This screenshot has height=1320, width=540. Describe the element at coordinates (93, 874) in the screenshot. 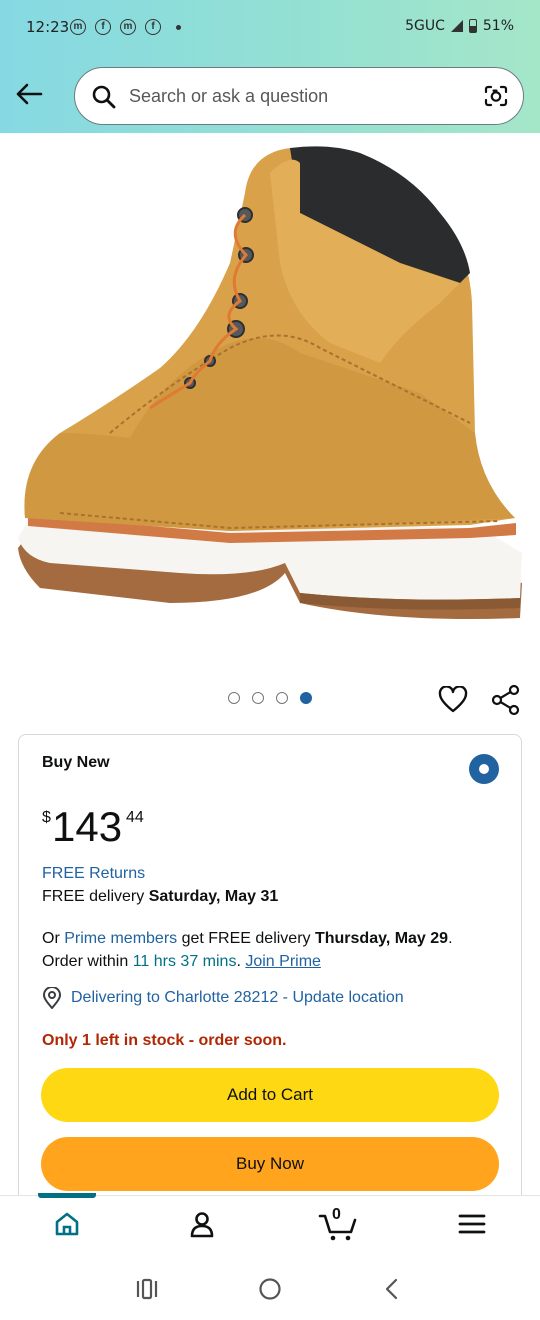

I see `free-returns-link: FREE Returns` at that location.